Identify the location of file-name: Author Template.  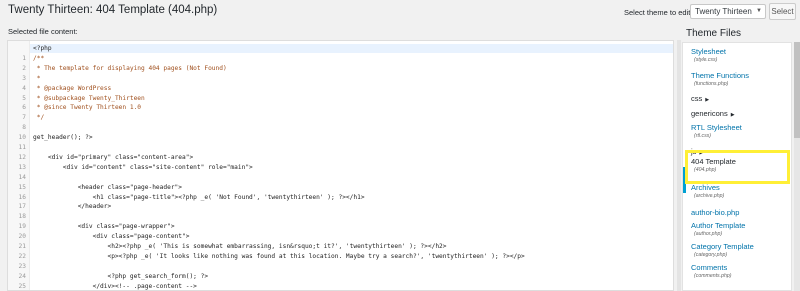
(718, 225).